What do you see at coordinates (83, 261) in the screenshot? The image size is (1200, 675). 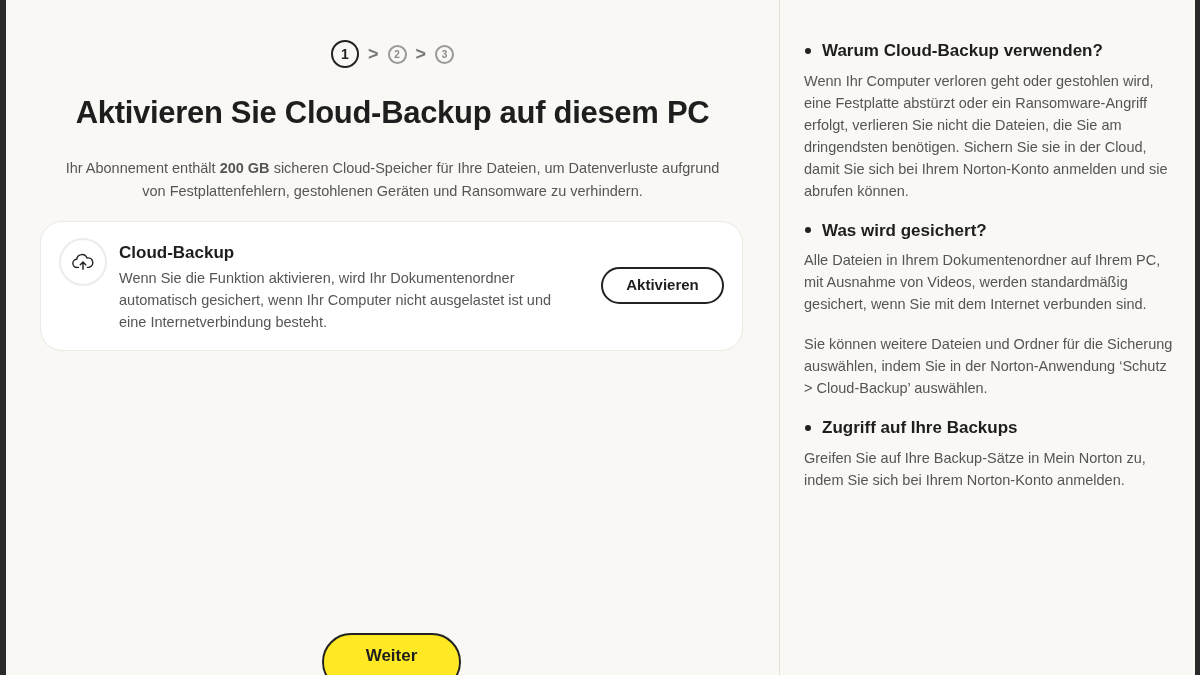 I see `cloud-upload-icon` at bounding box center [83, 261].